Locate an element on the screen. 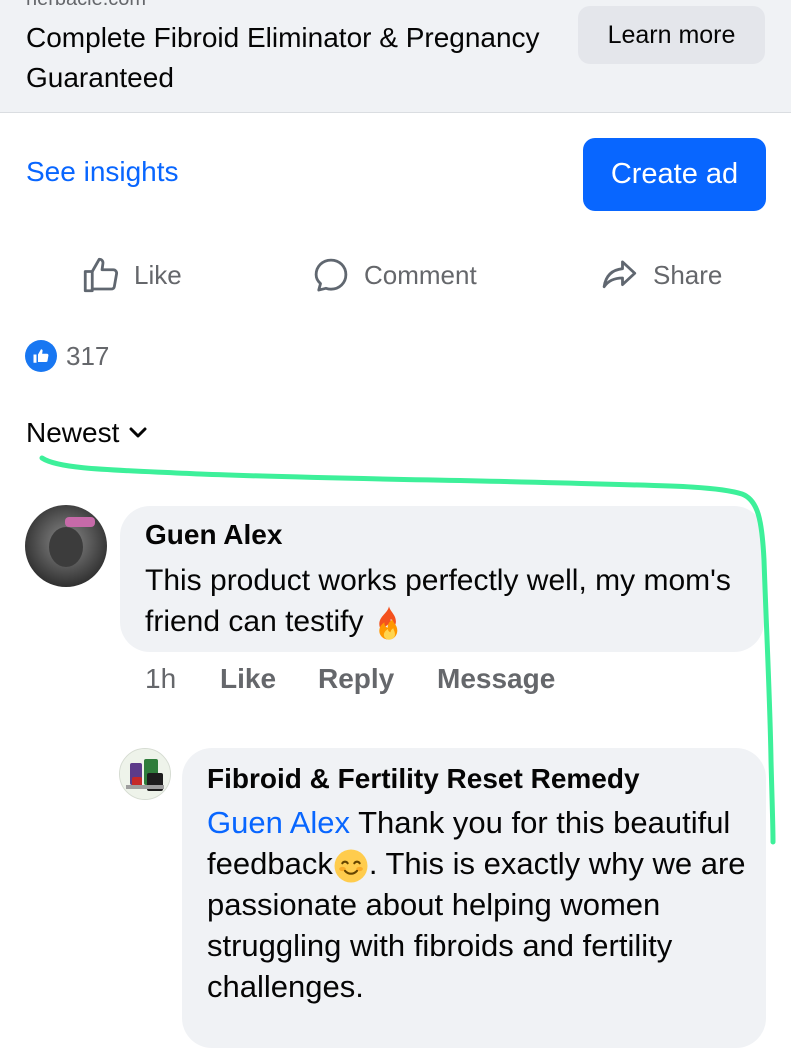 The width and height of the screenshot is (791, 1048). create-ad-button: Create ad is located at coordinates (674, 174).